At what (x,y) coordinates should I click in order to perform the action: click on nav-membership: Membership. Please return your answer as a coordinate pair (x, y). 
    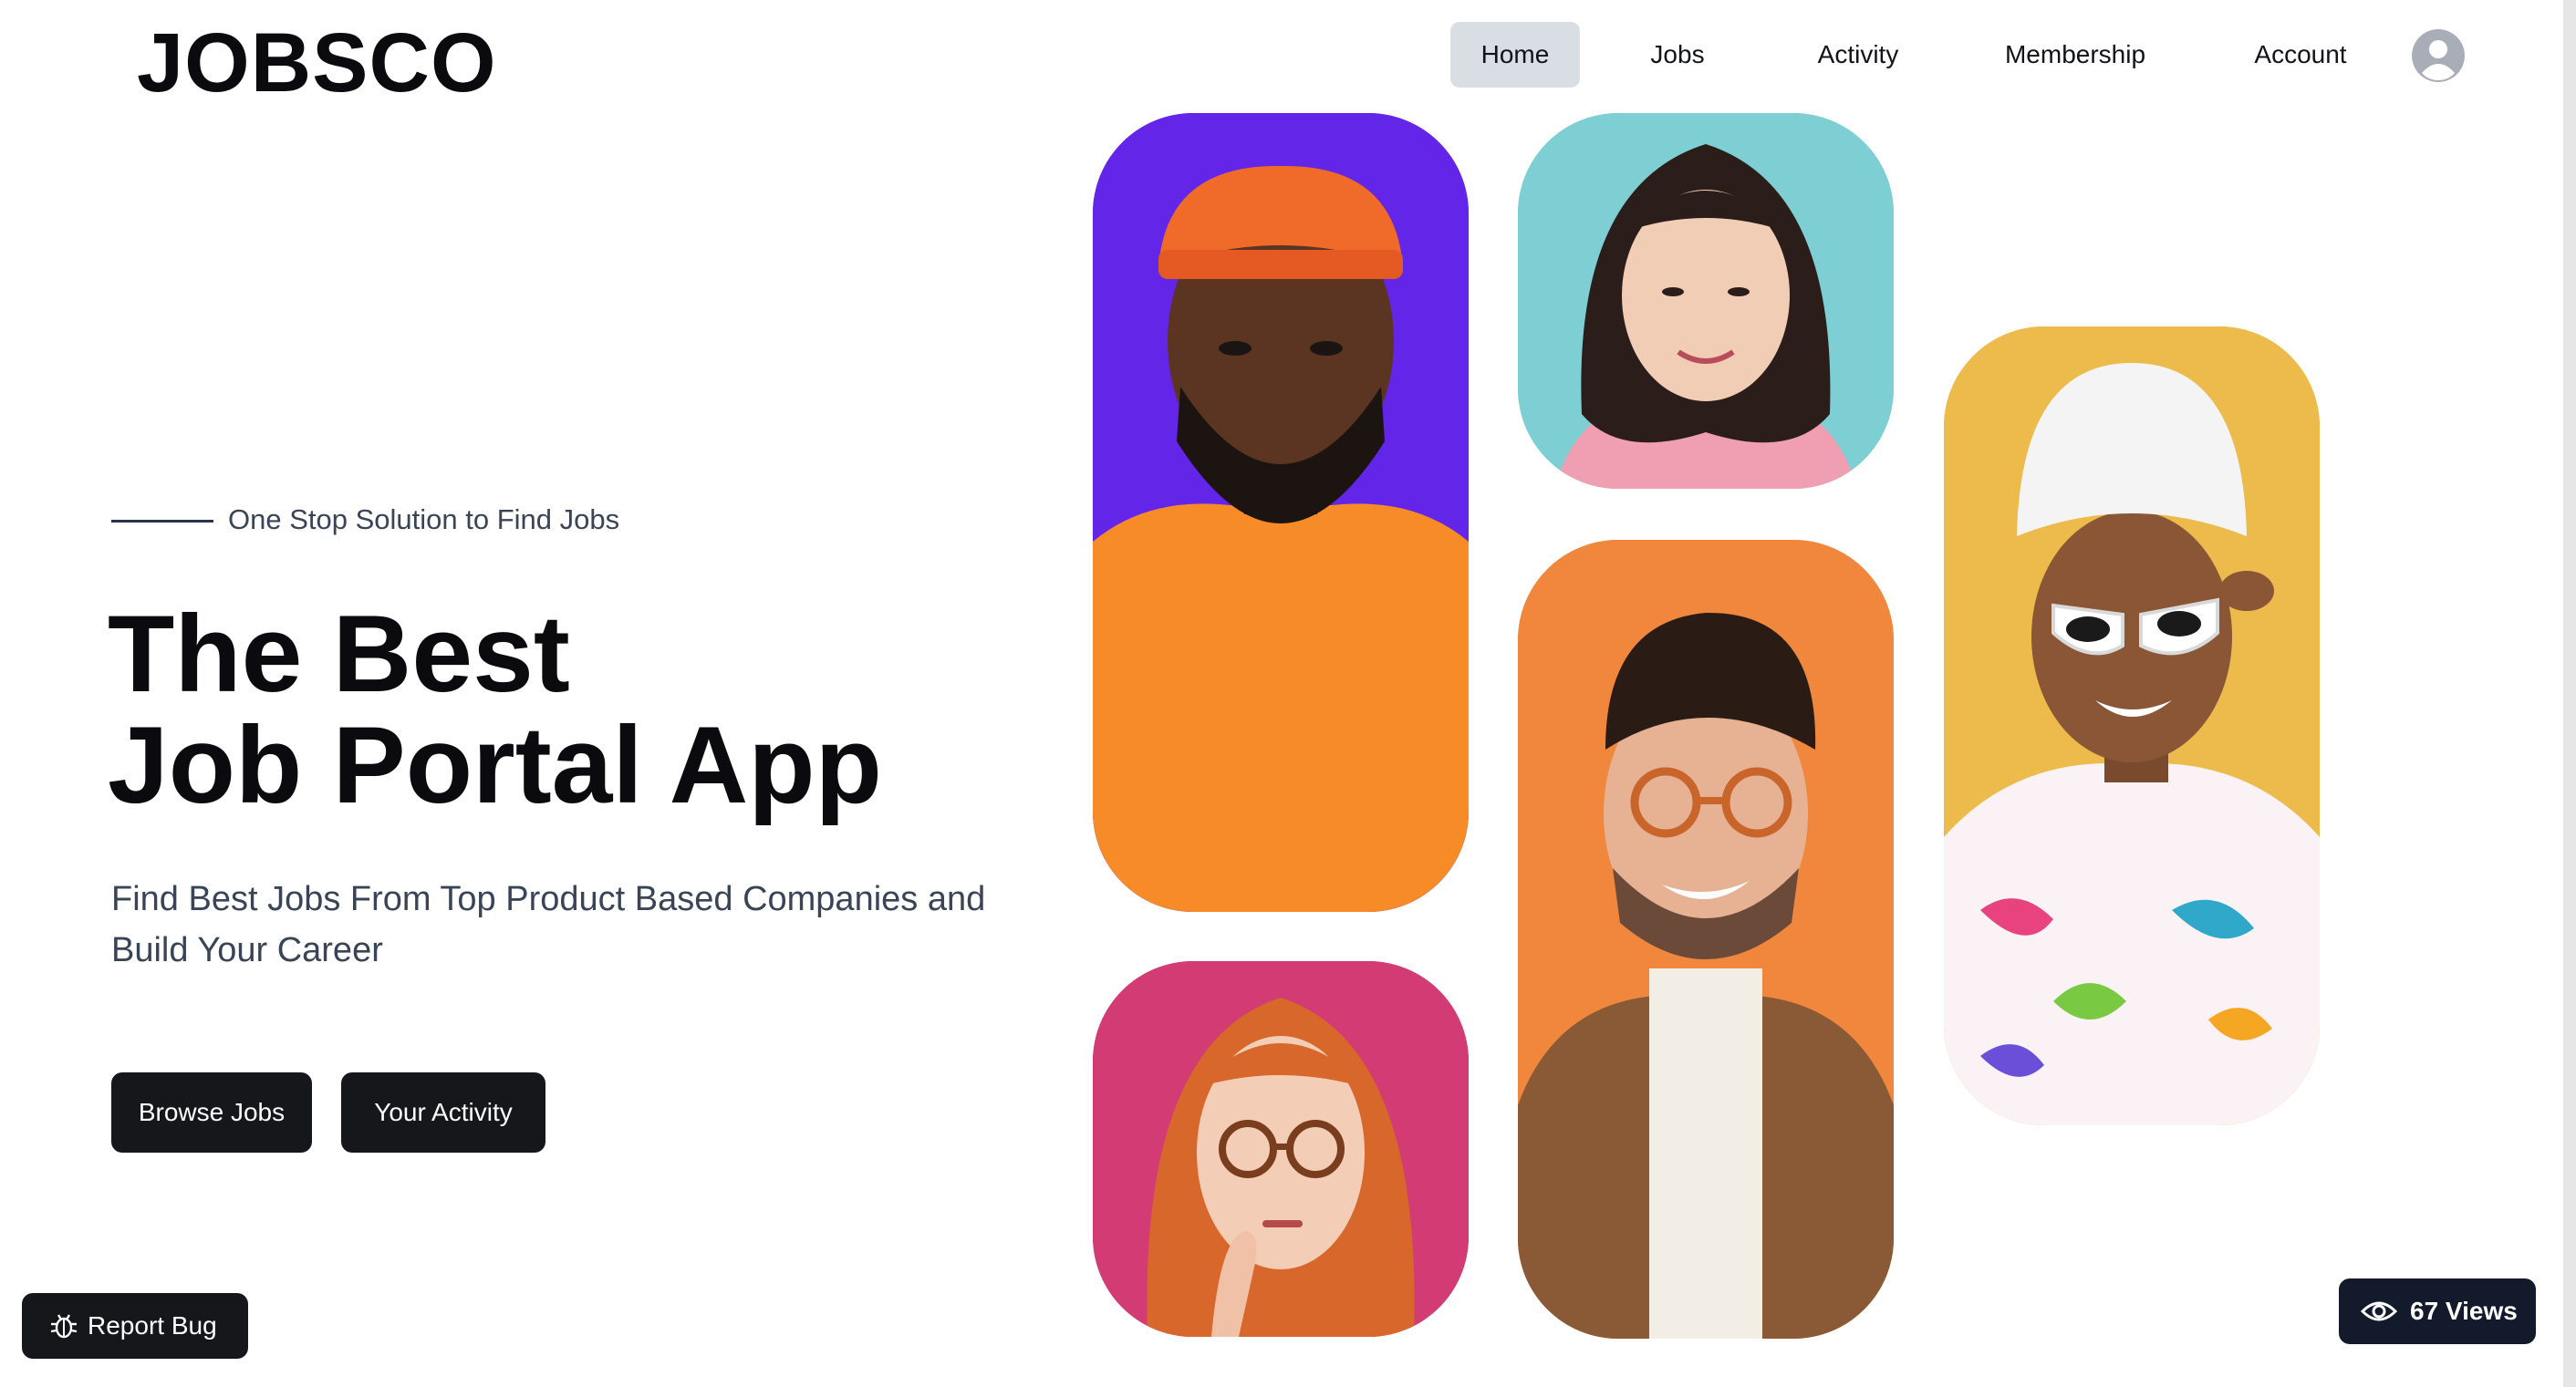
    Looking at the image, I should click on (2075, 55).